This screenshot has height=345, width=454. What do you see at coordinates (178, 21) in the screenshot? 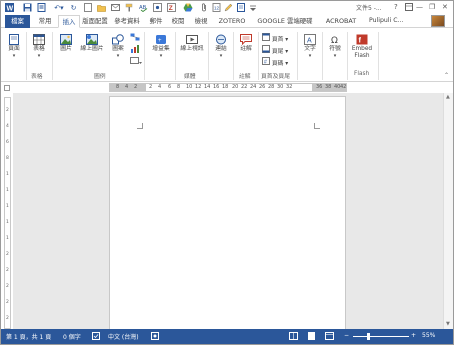
I see `tab-review: 校閱` at bounding box center [178, 21].